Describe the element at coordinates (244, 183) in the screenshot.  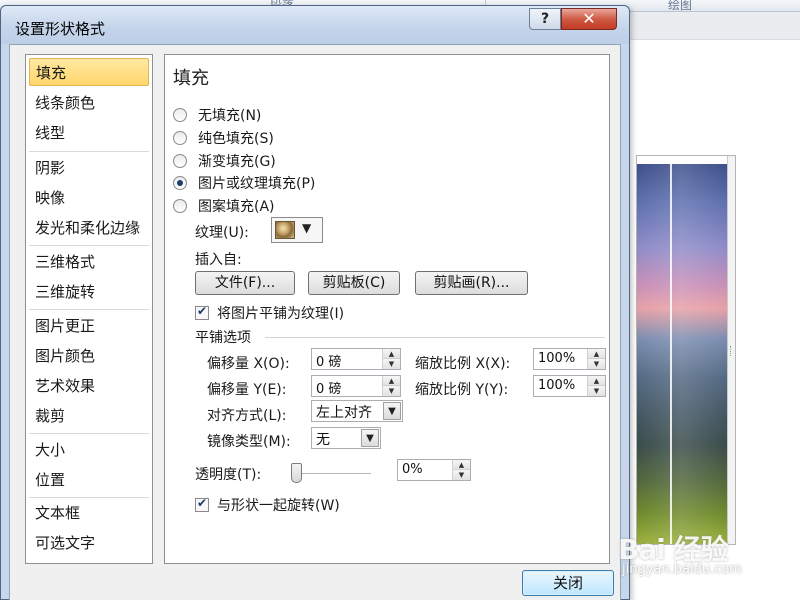
I see `radio-picture-texture-fill: 图片或纹理填充(P)` at that location.